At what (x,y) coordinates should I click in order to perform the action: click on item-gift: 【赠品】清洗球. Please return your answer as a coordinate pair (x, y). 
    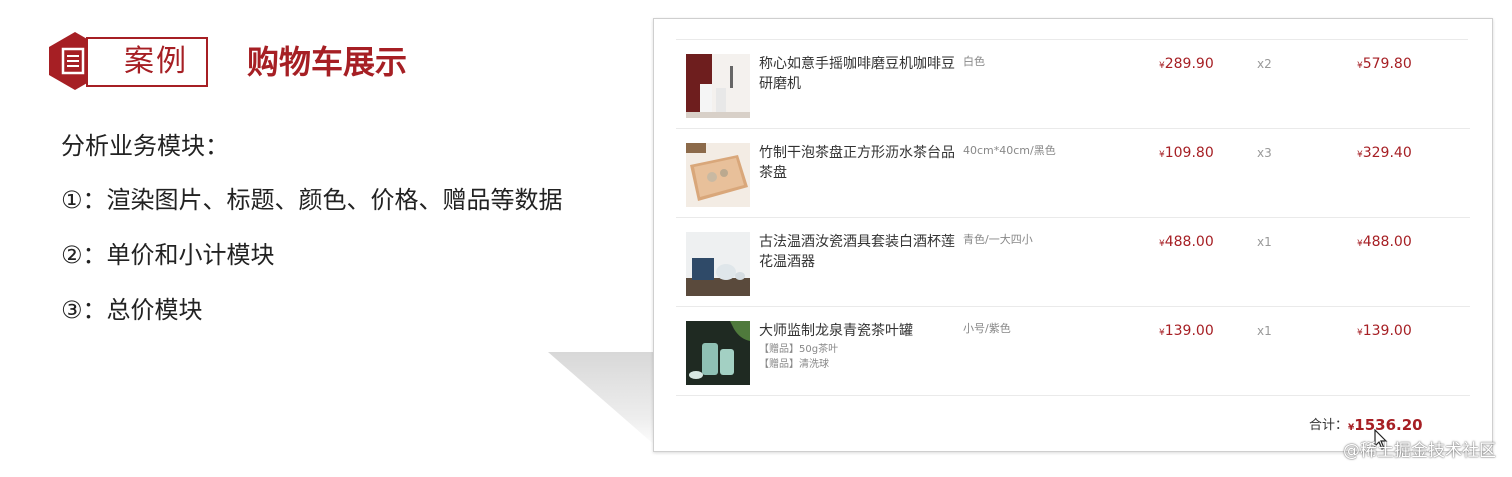
    Looking at the image, I should click on (794, 364).